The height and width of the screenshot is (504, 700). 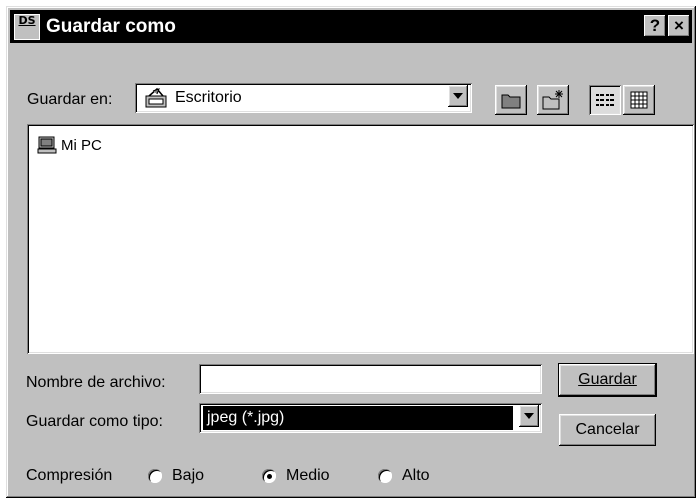 What do you see at coordinates (655, 26) in the screenshot?
I see `help-button: ?` at bounding box center [655, 26].